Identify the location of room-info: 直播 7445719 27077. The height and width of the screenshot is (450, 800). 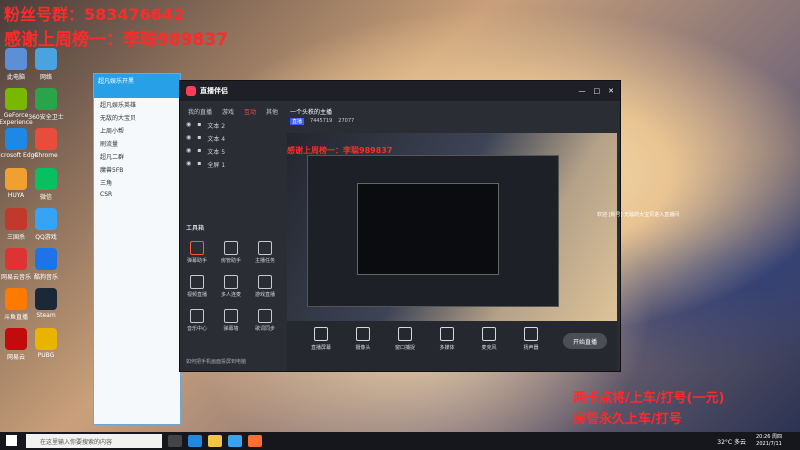
(322, 121).